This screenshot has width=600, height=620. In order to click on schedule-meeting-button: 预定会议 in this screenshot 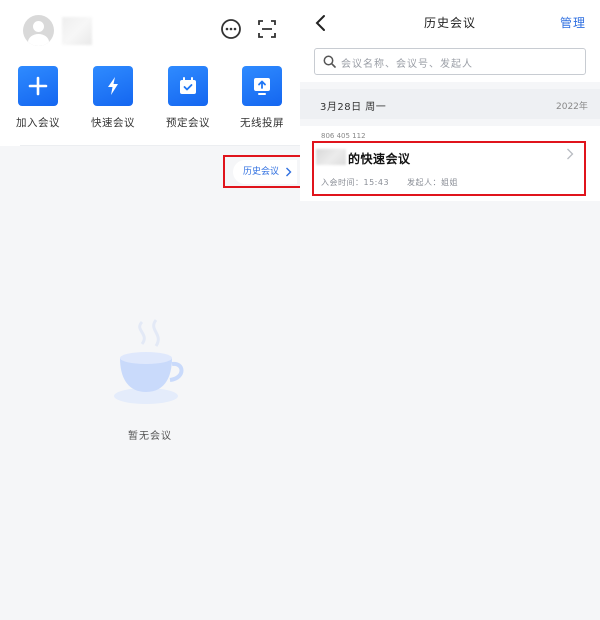, I will do `click(188, 98)`.